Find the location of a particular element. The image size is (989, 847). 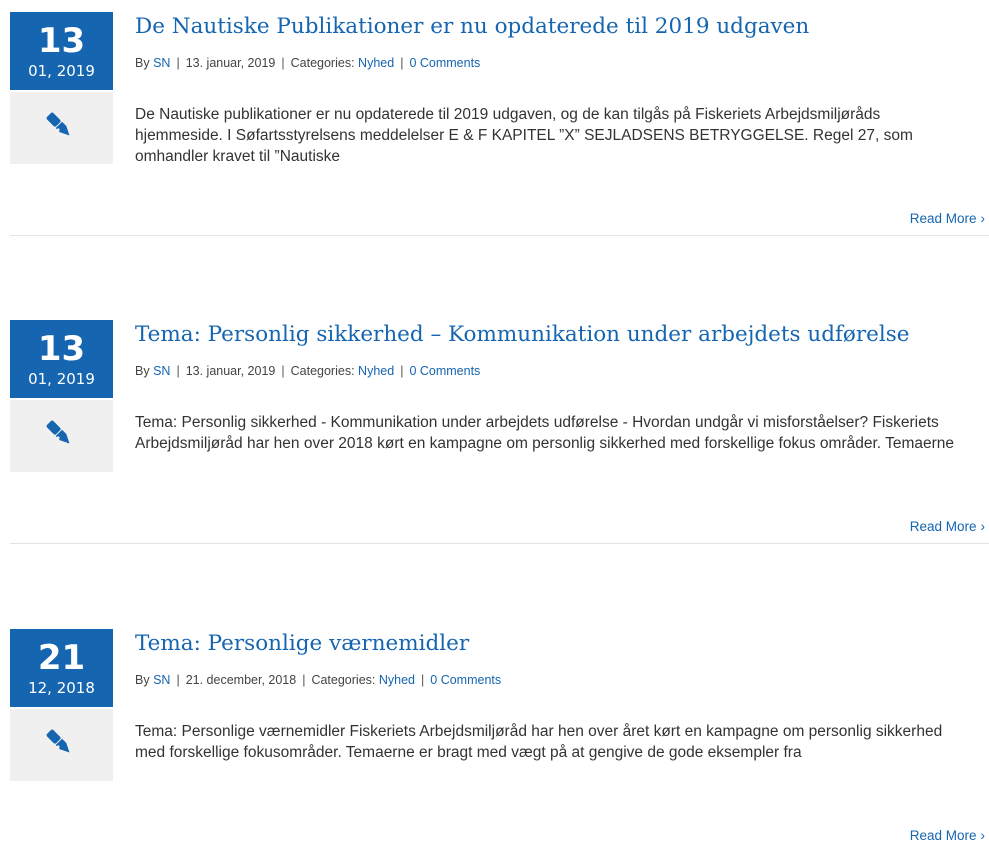

post-date-badge: 21 12, 2018 is located at coordinates (61, 668).